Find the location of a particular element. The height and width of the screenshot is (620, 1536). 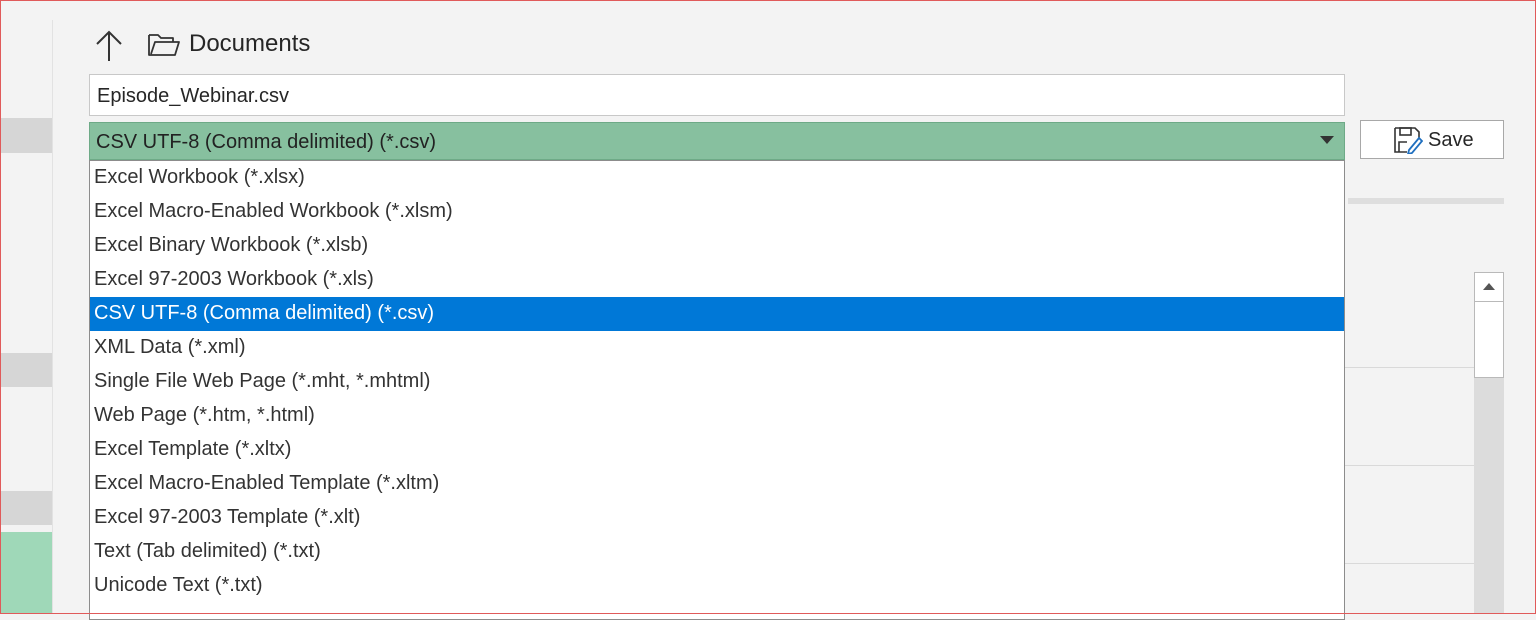

up-folder-button is located at coordinates (110, 46).